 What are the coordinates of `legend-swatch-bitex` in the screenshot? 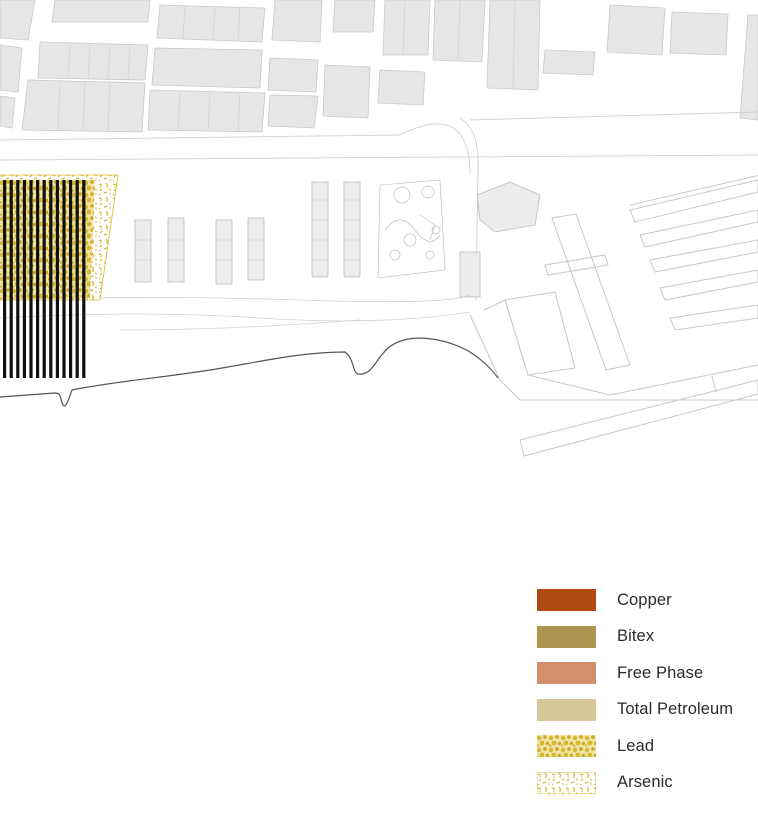 It's located at (566, 636).